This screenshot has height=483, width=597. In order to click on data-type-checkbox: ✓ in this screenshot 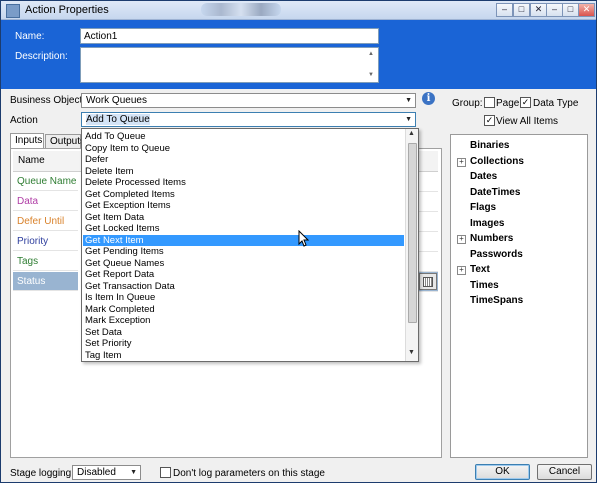, I will do `click(525, 102)`.